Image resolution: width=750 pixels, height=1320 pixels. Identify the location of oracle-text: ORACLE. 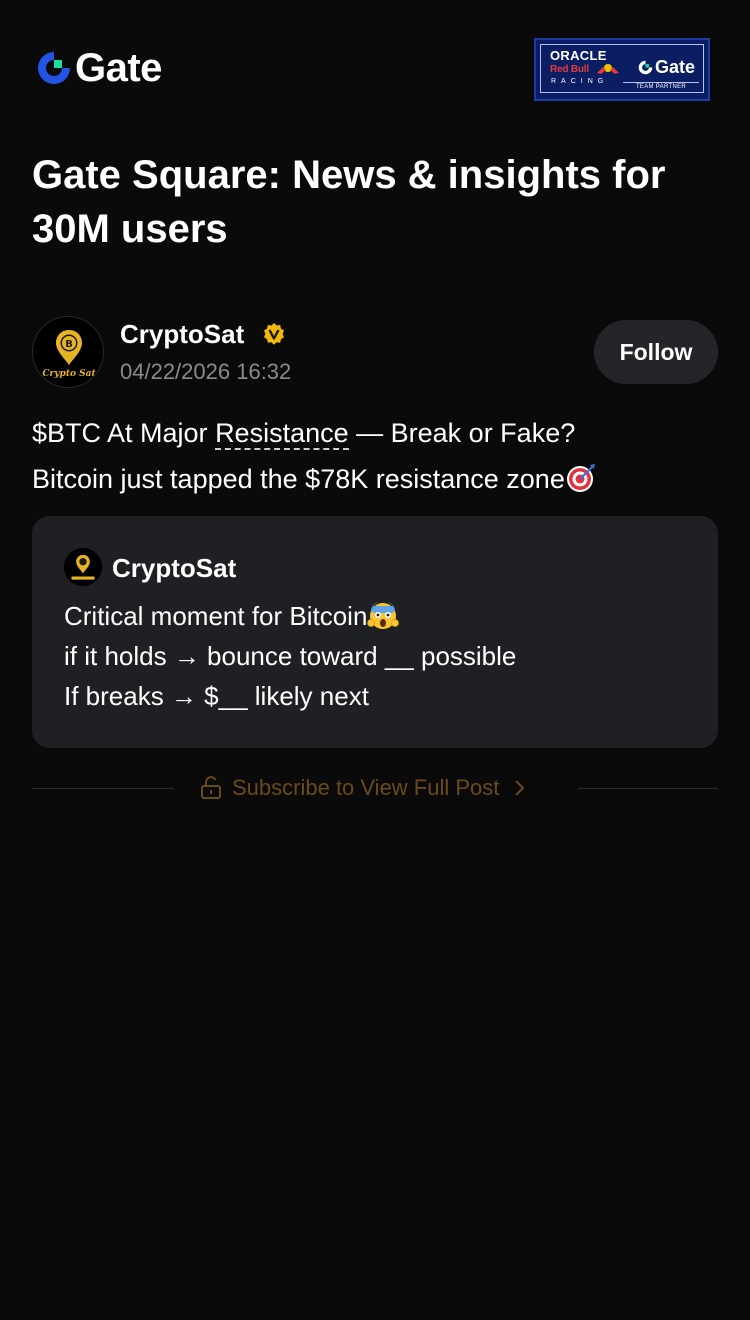
(578, 55).